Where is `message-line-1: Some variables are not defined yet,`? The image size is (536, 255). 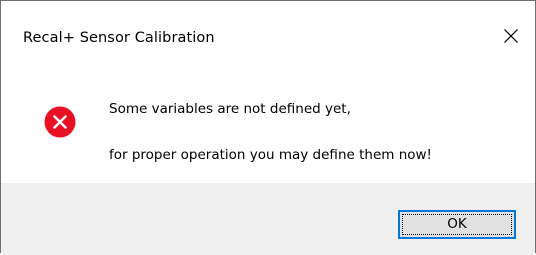
message-line-1: Some variables are not defined yet, is located at coordinates (230, 109).